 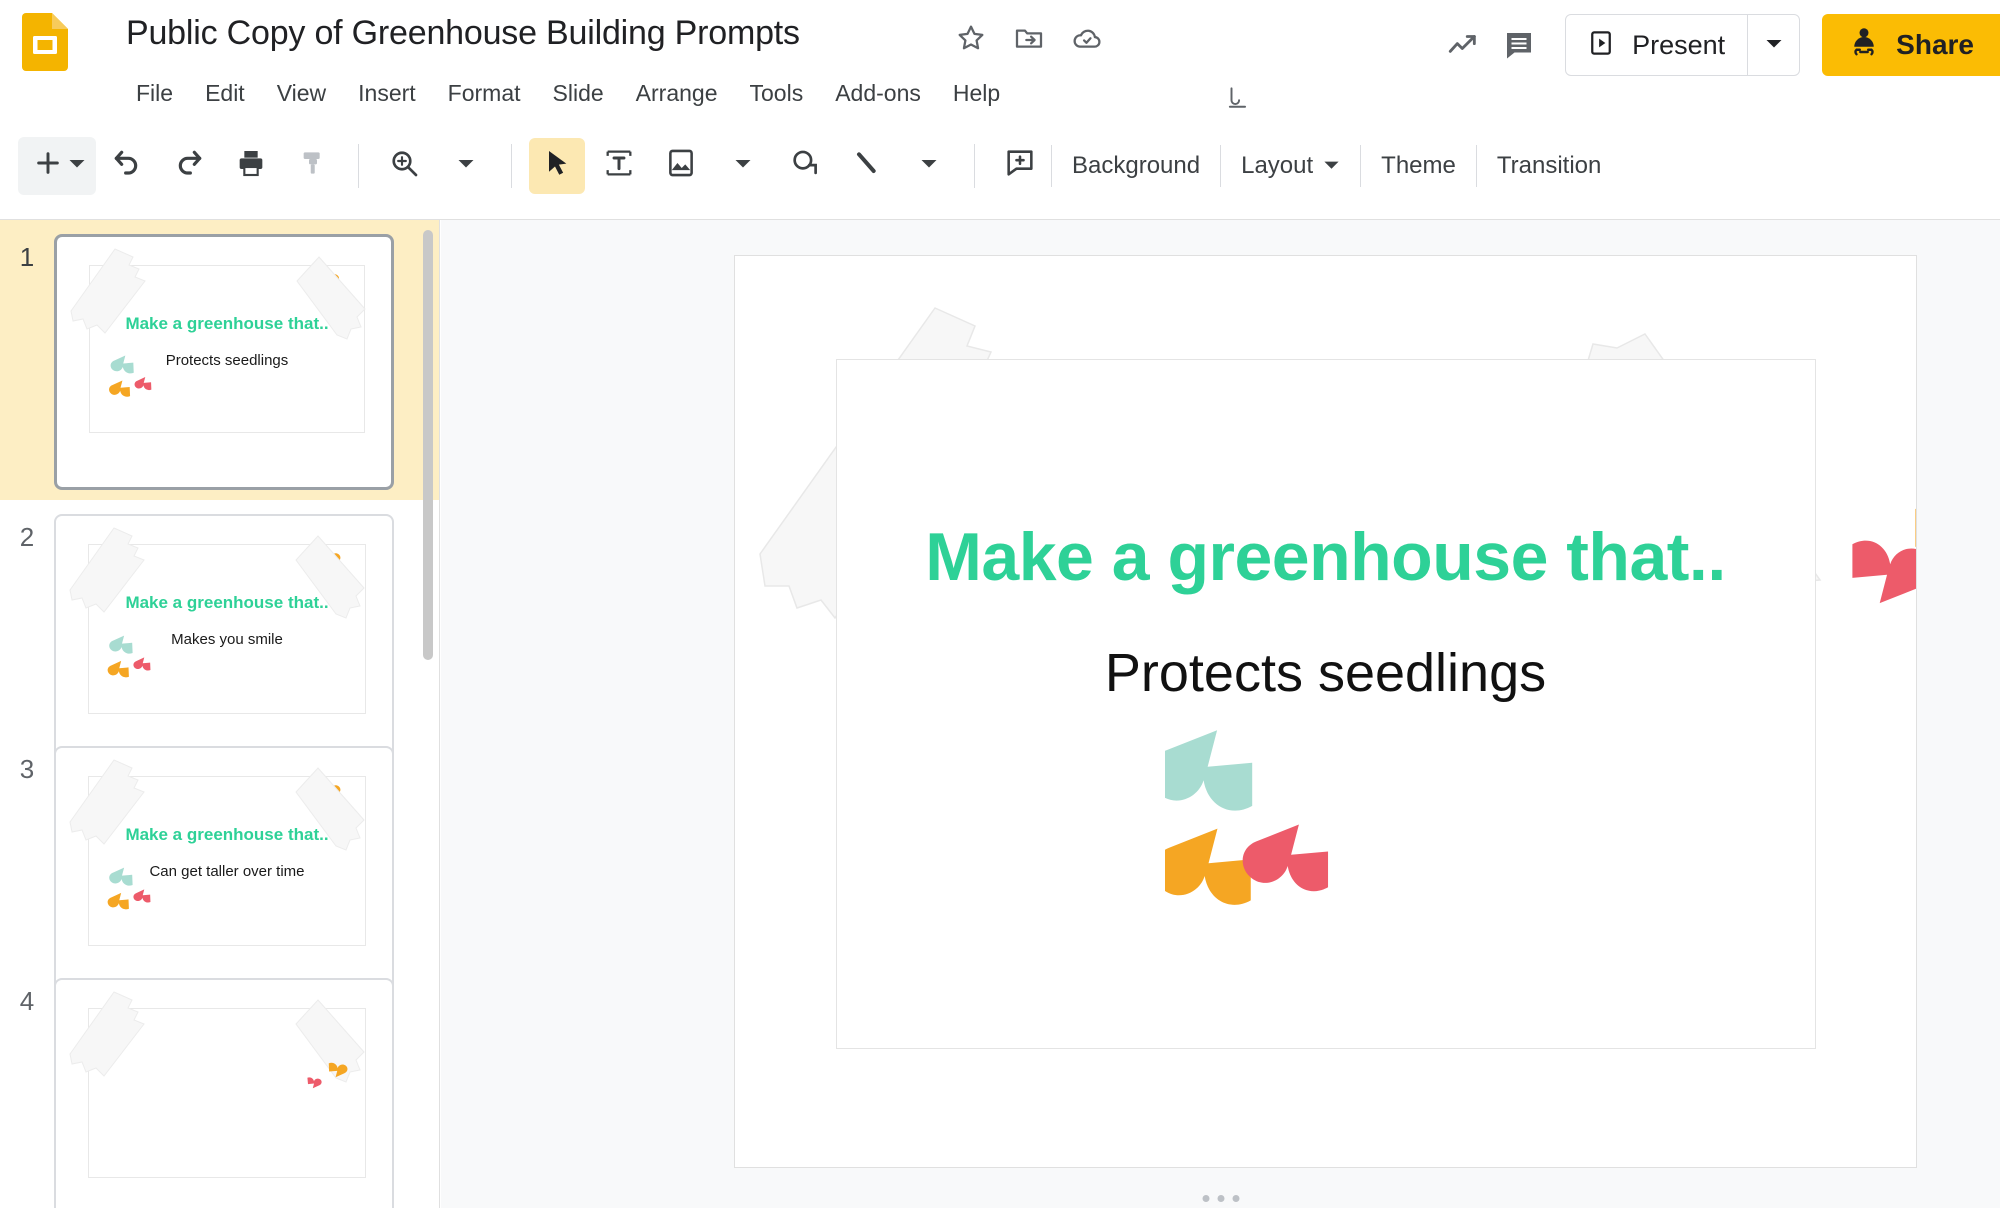 What do you see at coordinates (1208, 866) in the screenshot?
I see `arrow-orange-icon` at bounding box center [1208, 866].